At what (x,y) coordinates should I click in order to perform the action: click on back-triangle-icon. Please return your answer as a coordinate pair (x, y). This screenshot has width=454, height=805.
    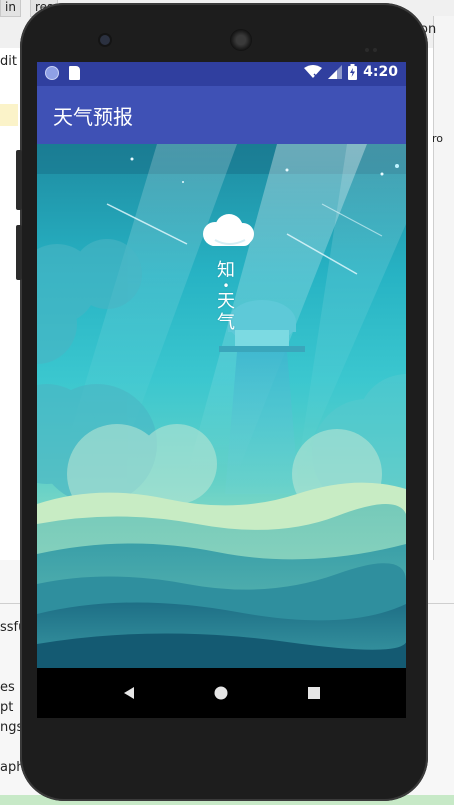
    Looking at the image, I should click on (129, 693).